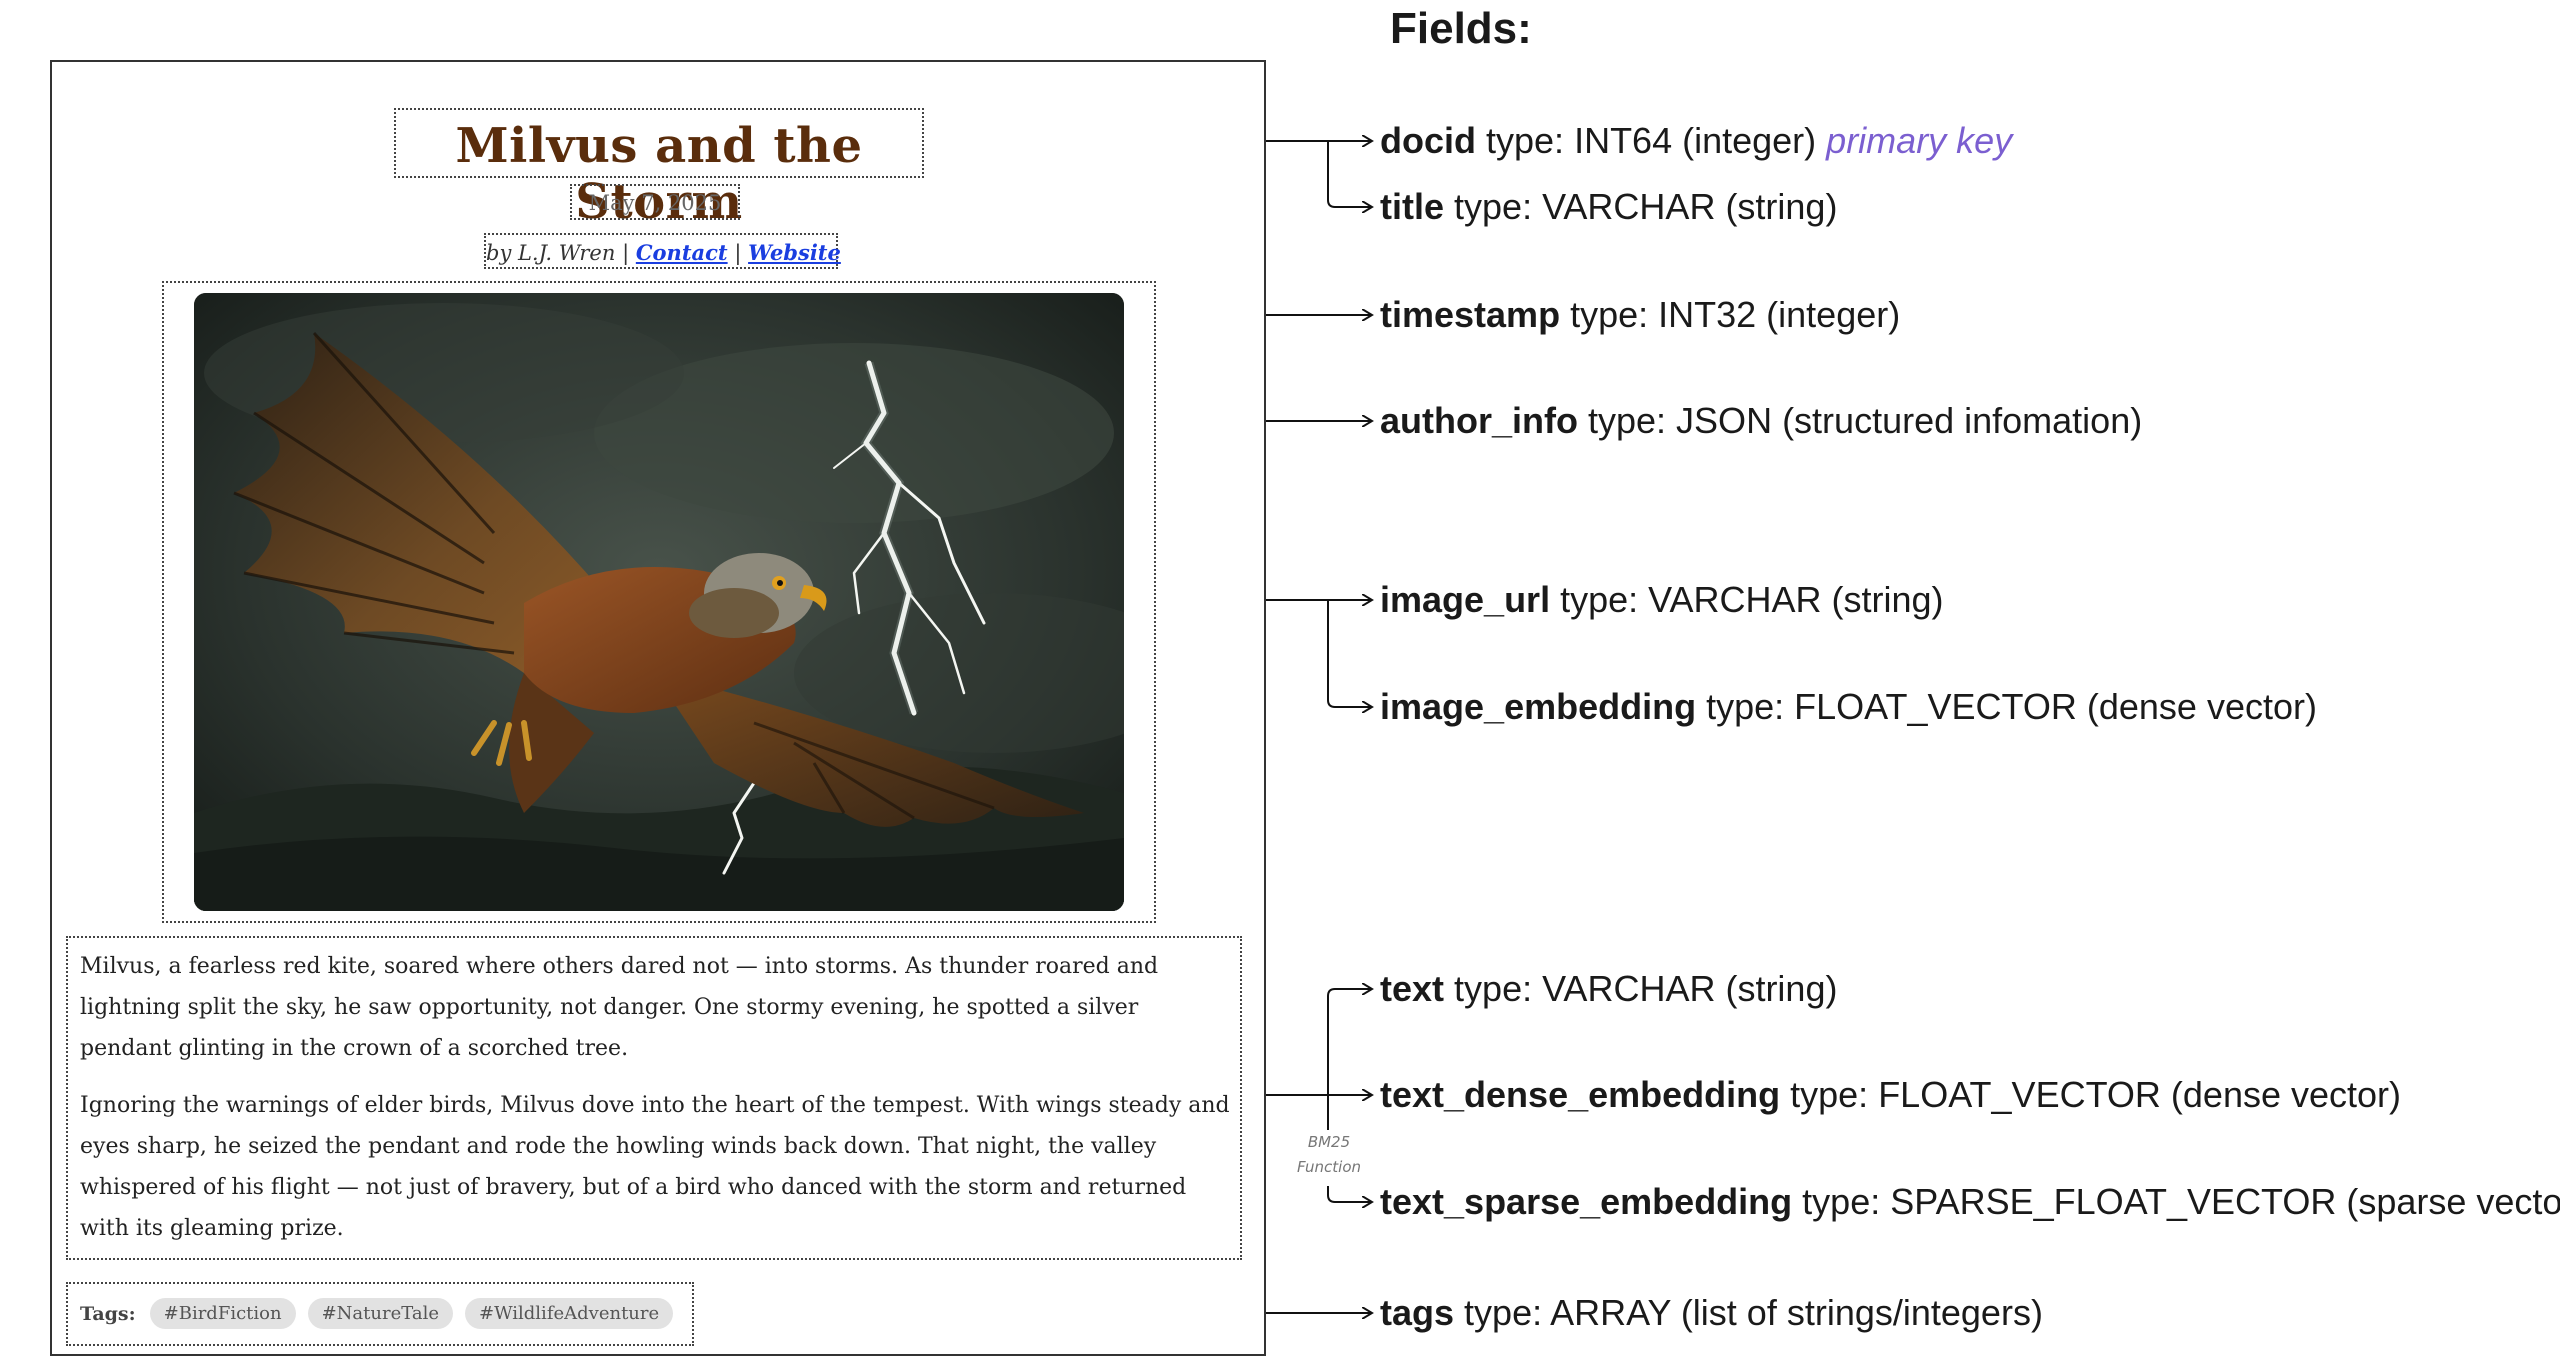 The image size is (2560, 1356). I want to click on field-type: type: INT64 (integer), so click(1651, 140).